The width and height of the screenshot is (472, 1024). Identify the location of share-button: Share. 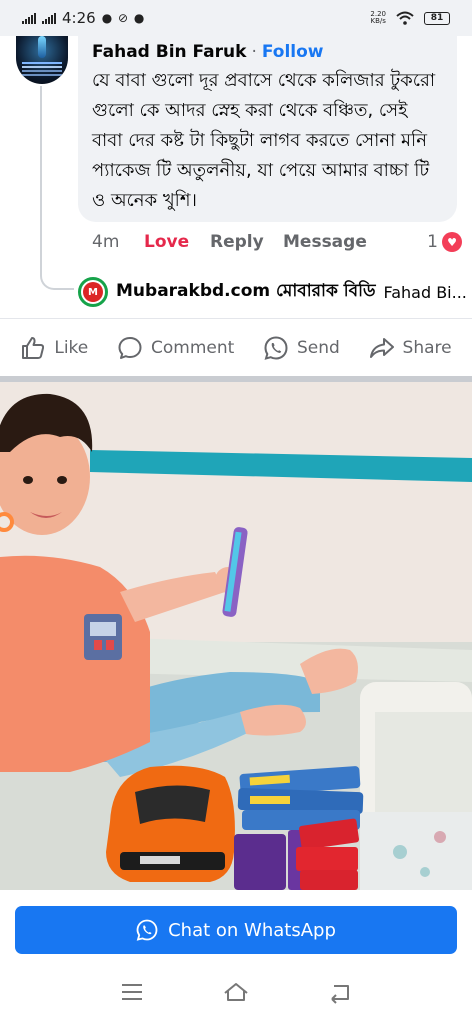
(410, 348).